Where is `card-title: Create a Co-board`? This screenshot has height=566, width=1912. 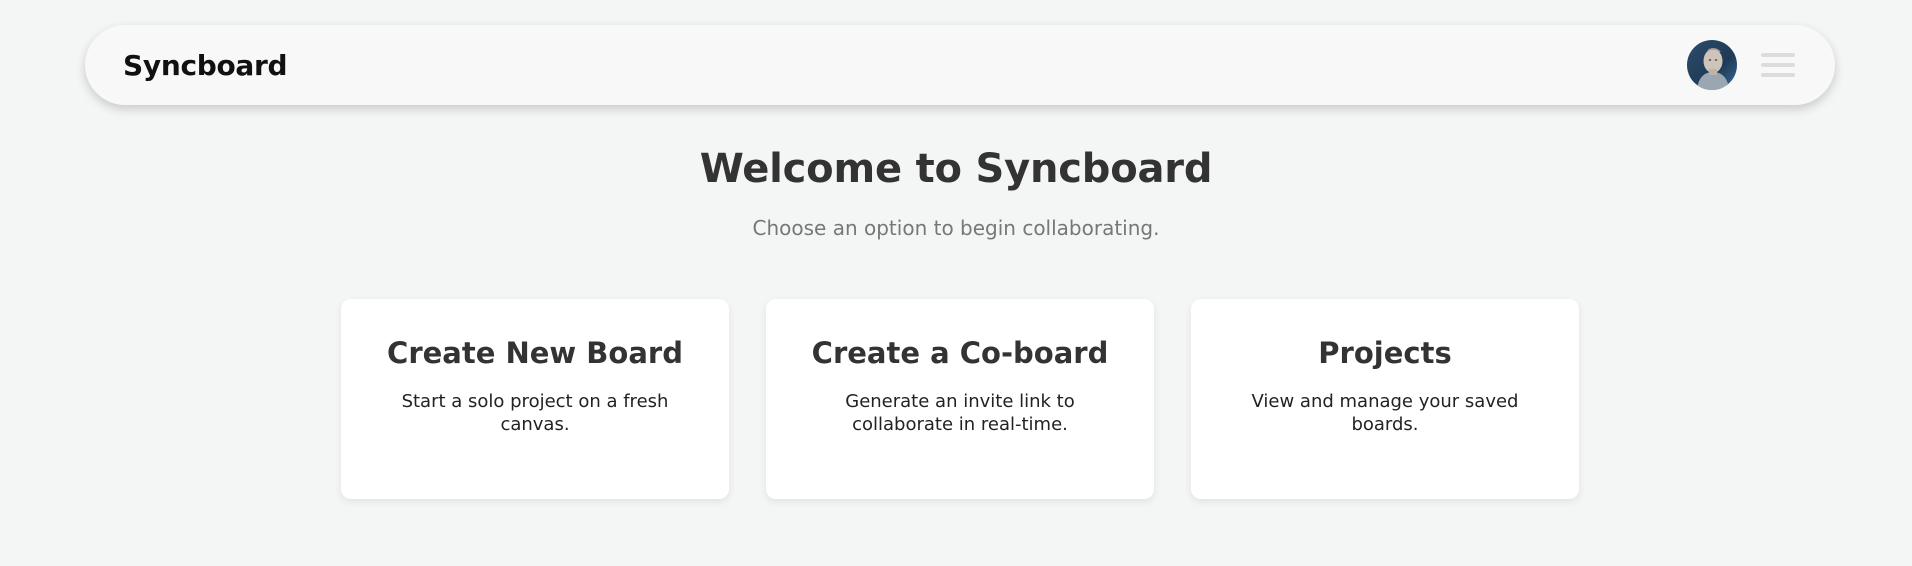
card-title: Create a Co-board is located at coordinates (960, 353).